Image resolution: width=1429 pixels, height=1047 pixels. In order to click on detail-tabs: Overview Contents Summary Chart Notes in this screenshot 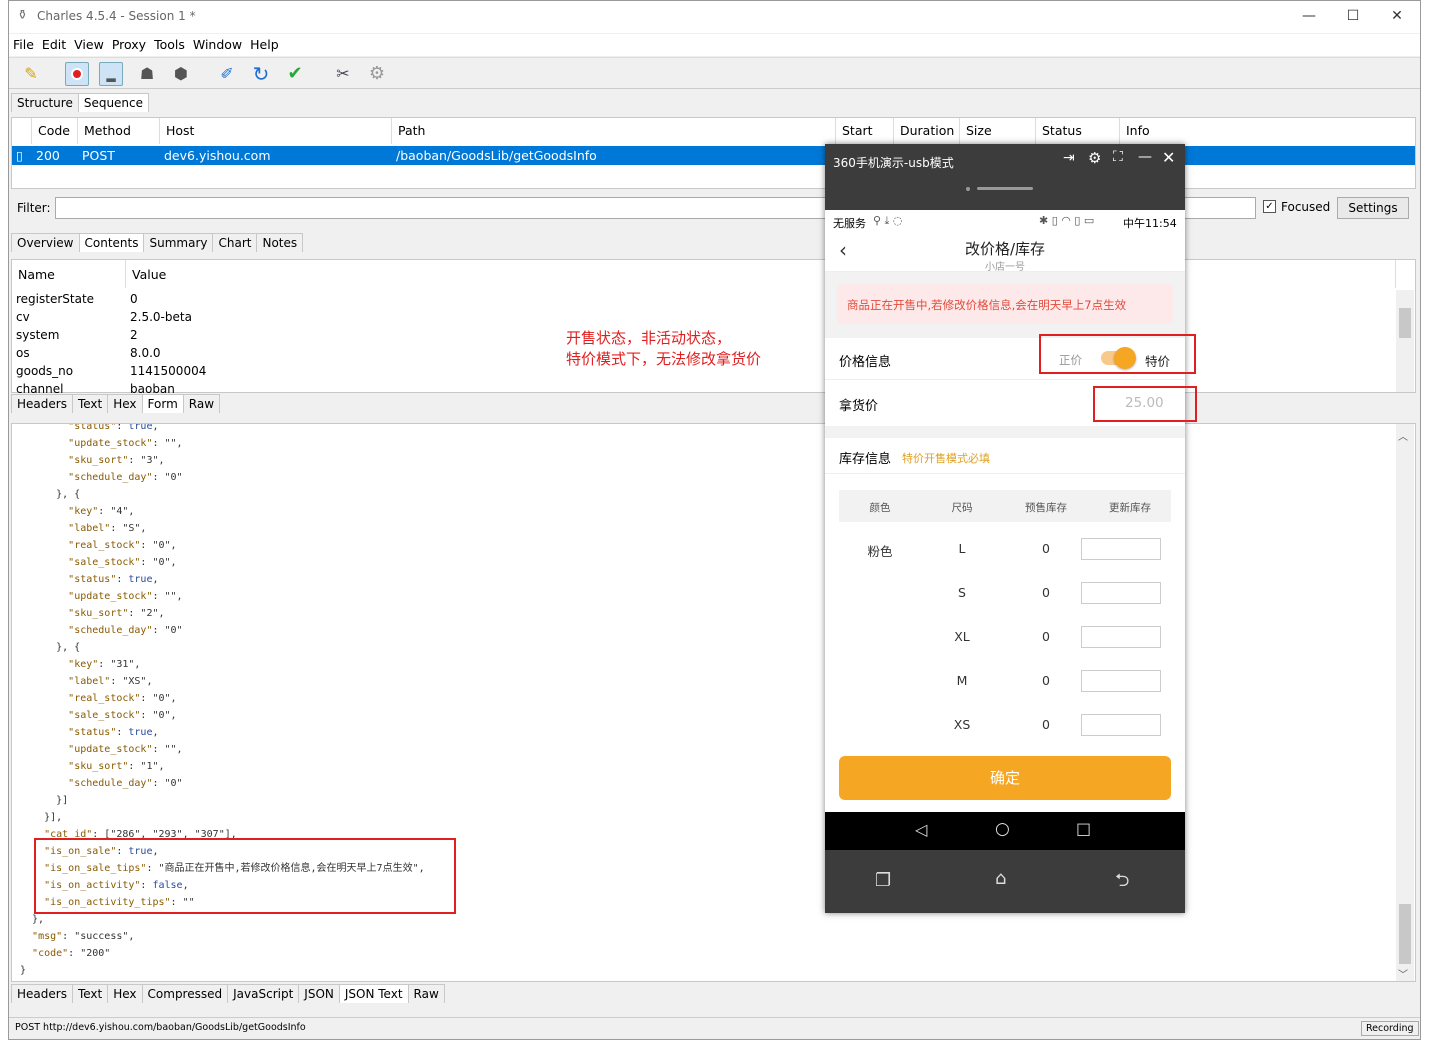, I will do `click(157, 242)`.